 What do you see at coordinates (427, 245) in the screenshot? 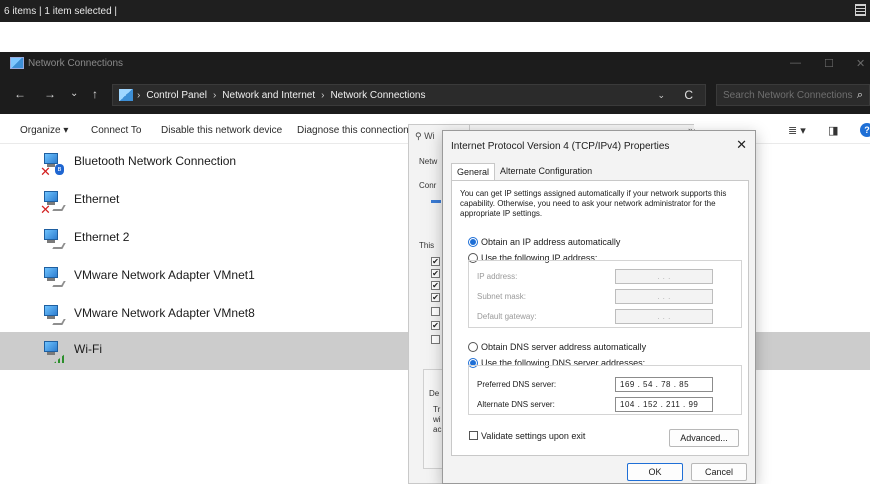
I see `this-connection-label: This` at bounding box center [427, 245].